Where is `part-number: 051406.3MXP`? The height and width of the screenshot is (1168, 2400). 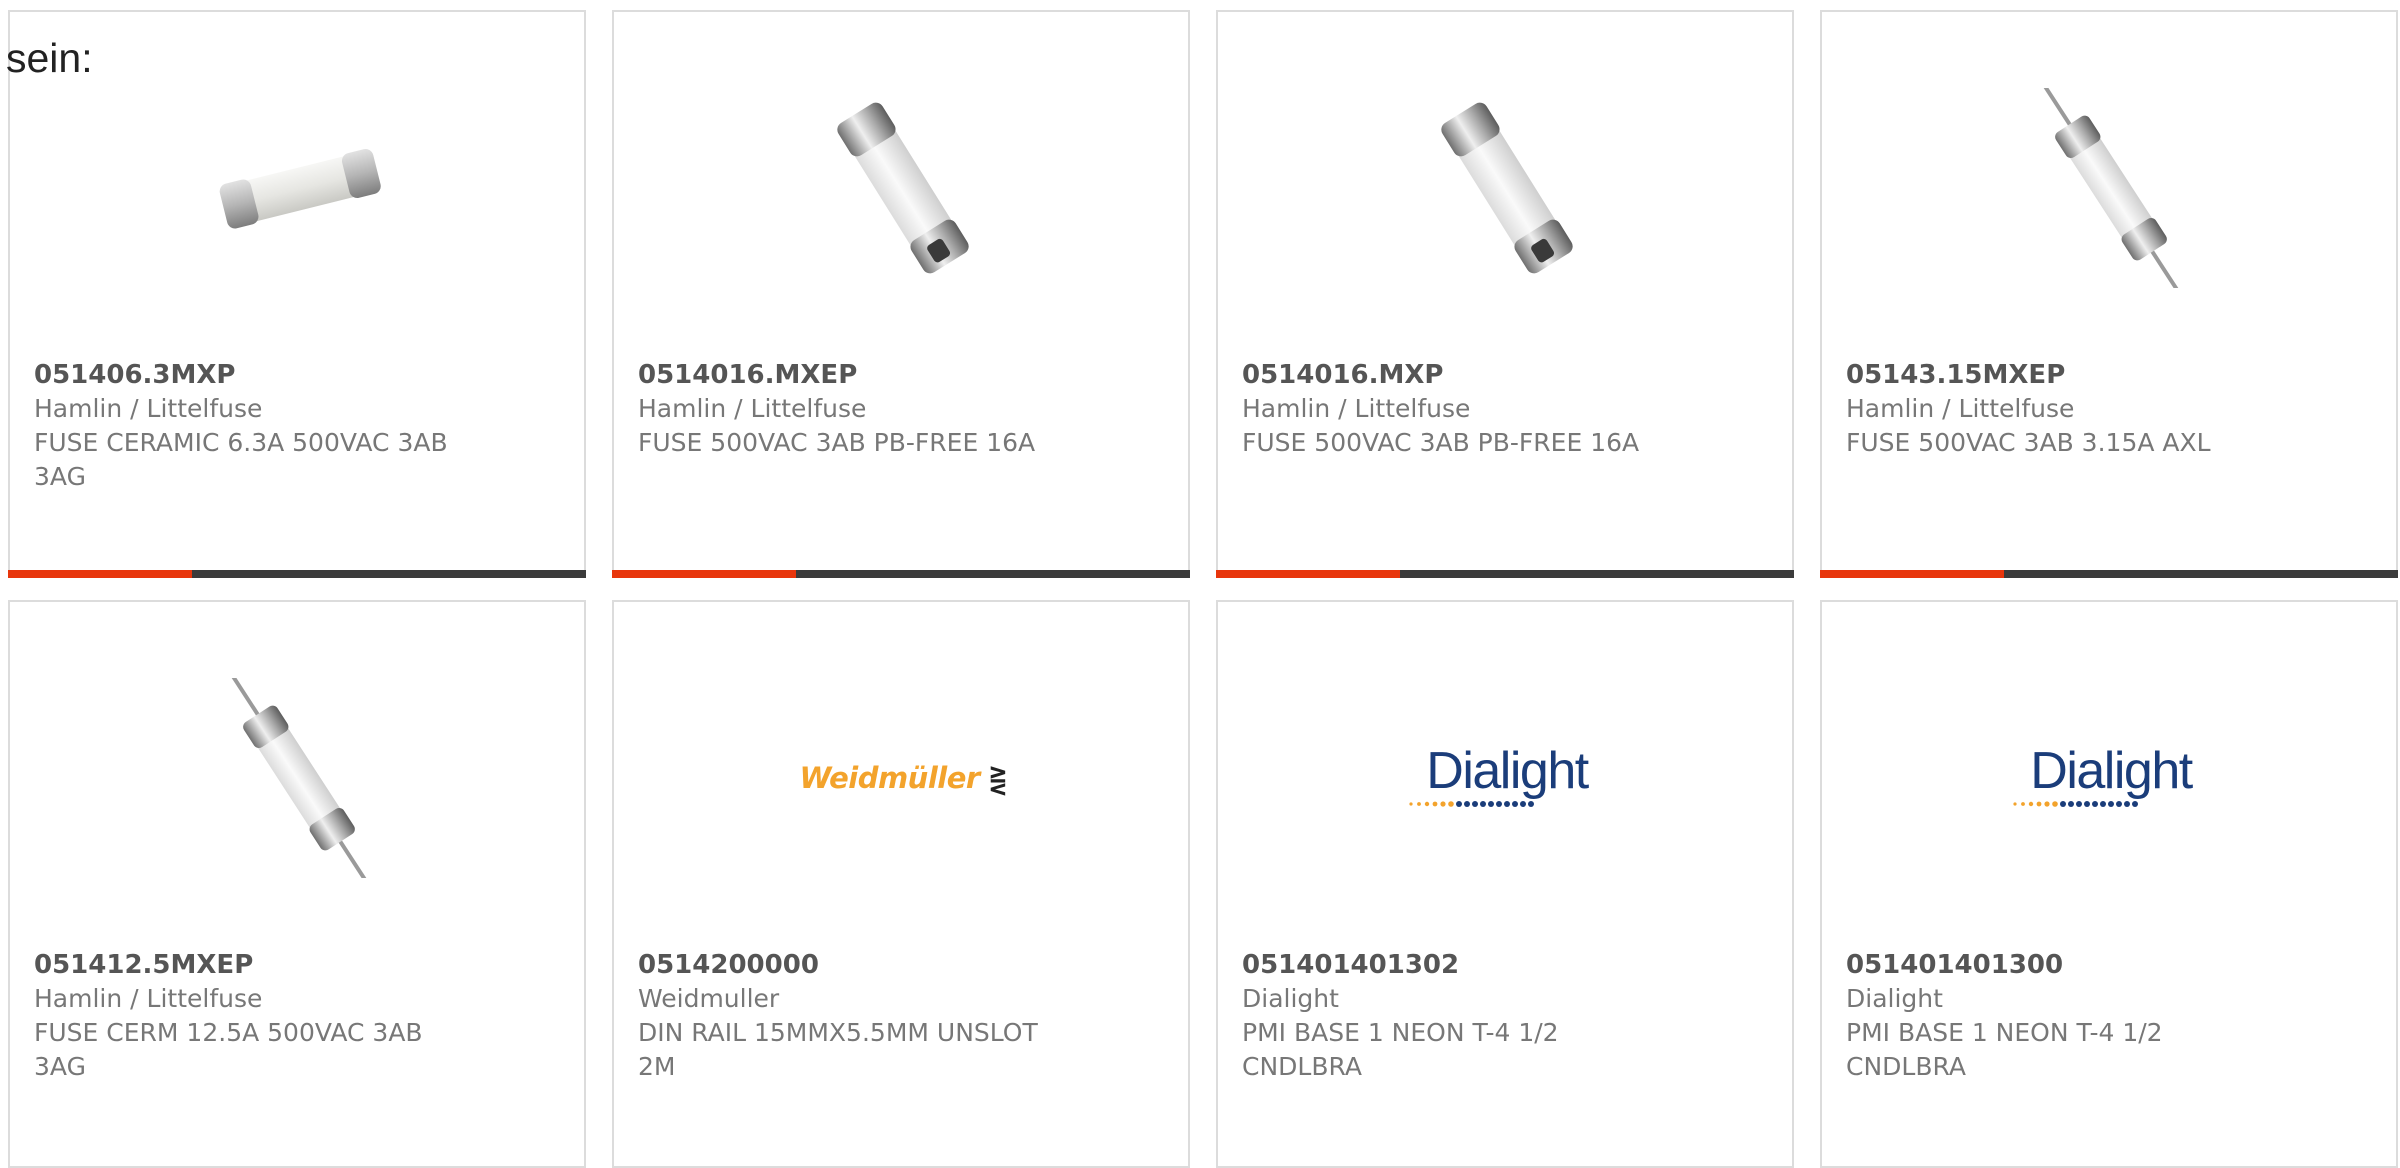
part-number: 051406.3MXP is located at coordinates (264, 375).